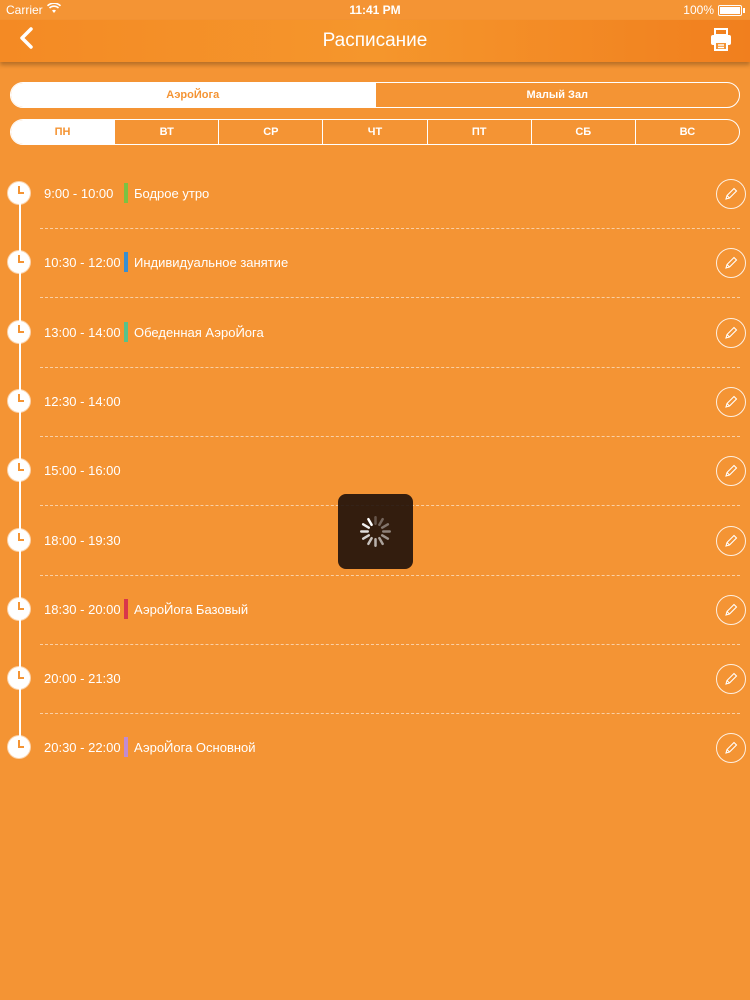 This screenshot has width=750, height=1000. I want to click on session-time: 15:00 - 16:00, so click(82, 470).